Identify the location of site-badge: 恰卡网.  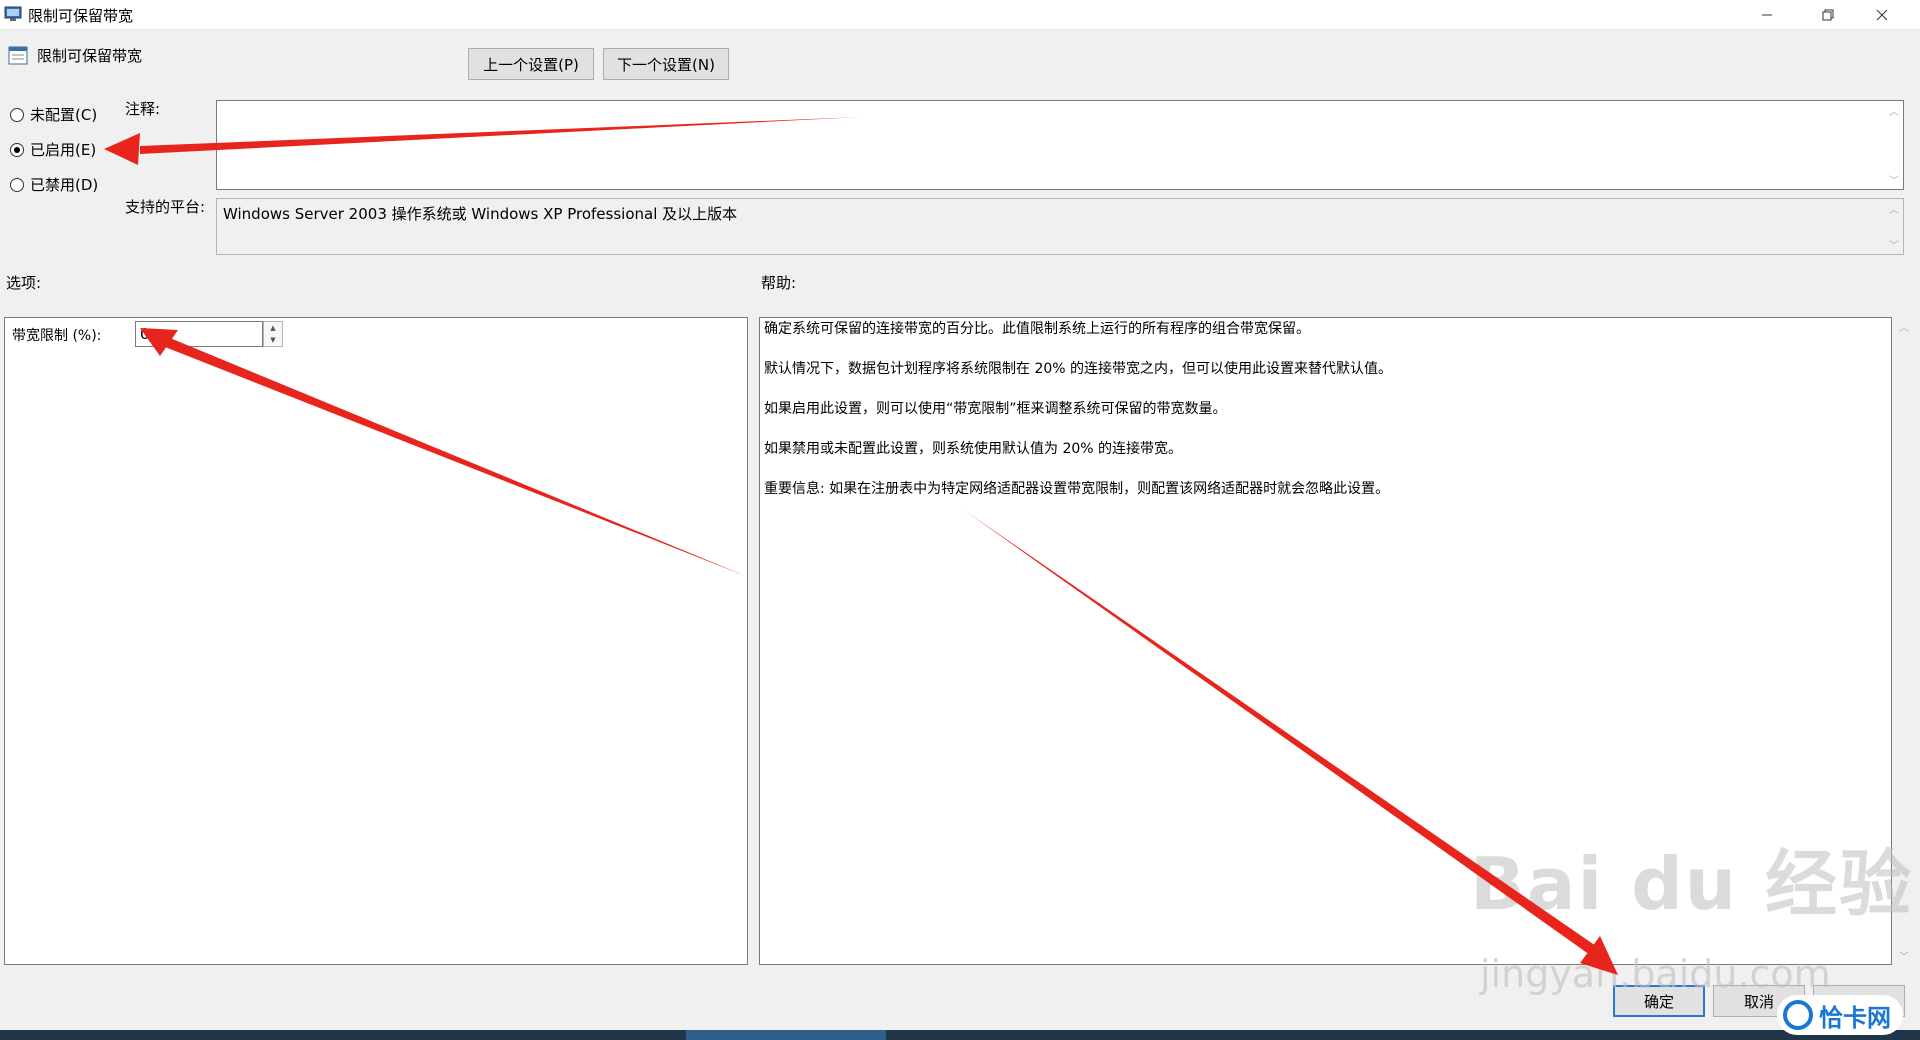
(1840, 1015).